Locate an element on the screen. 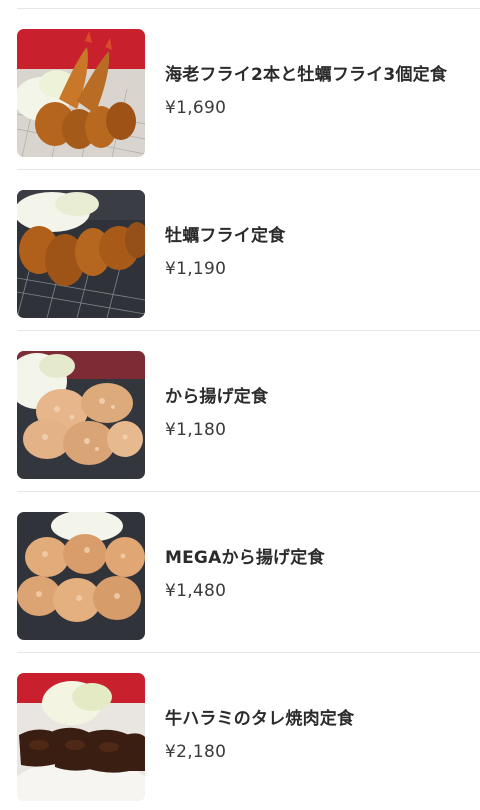  item-info: 牡蠣フライ定食 ¥1,190 is located at coordinates (307, 250).